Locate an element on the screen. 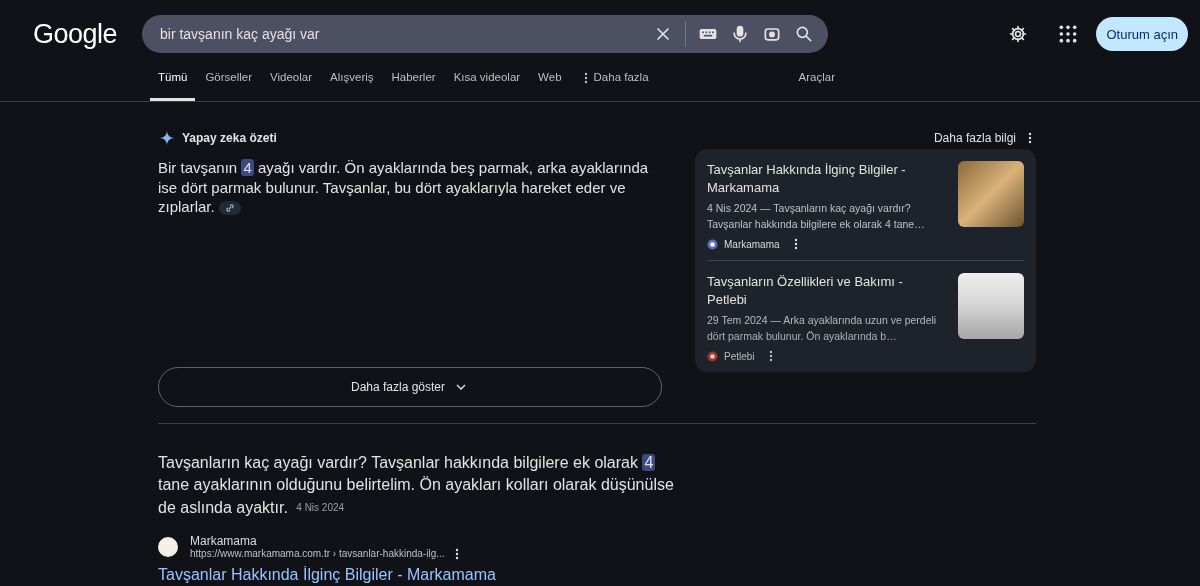 The height and width of the screenshot is (586, 1200). section-title: Yapay zeka özeti is located at coordinates (229, 138).